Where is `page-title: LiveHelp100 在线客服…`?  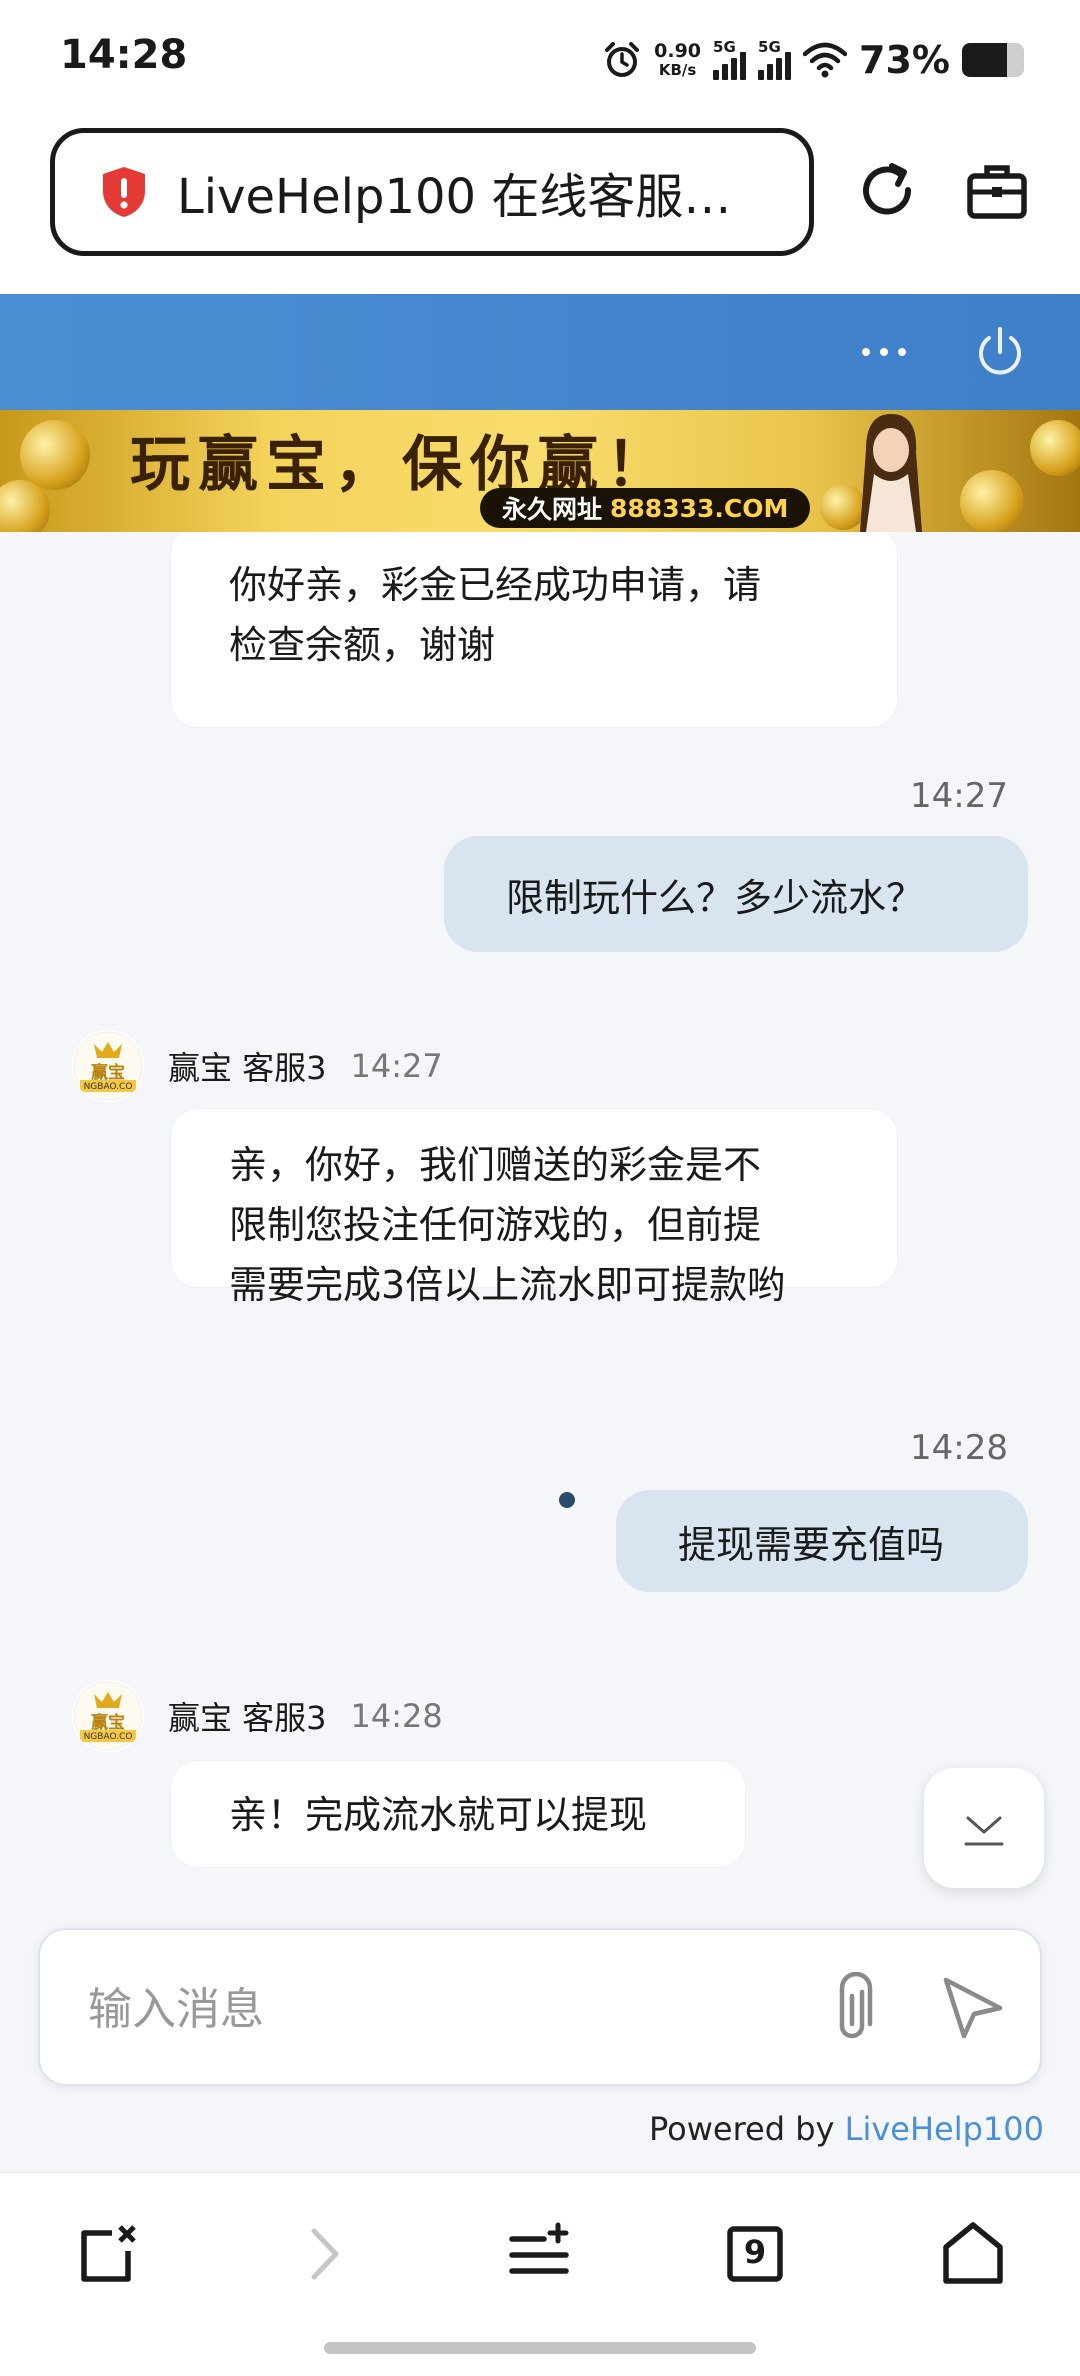 page-title: LiveHelp100 在线客服… is located at coordinates (457, 192).